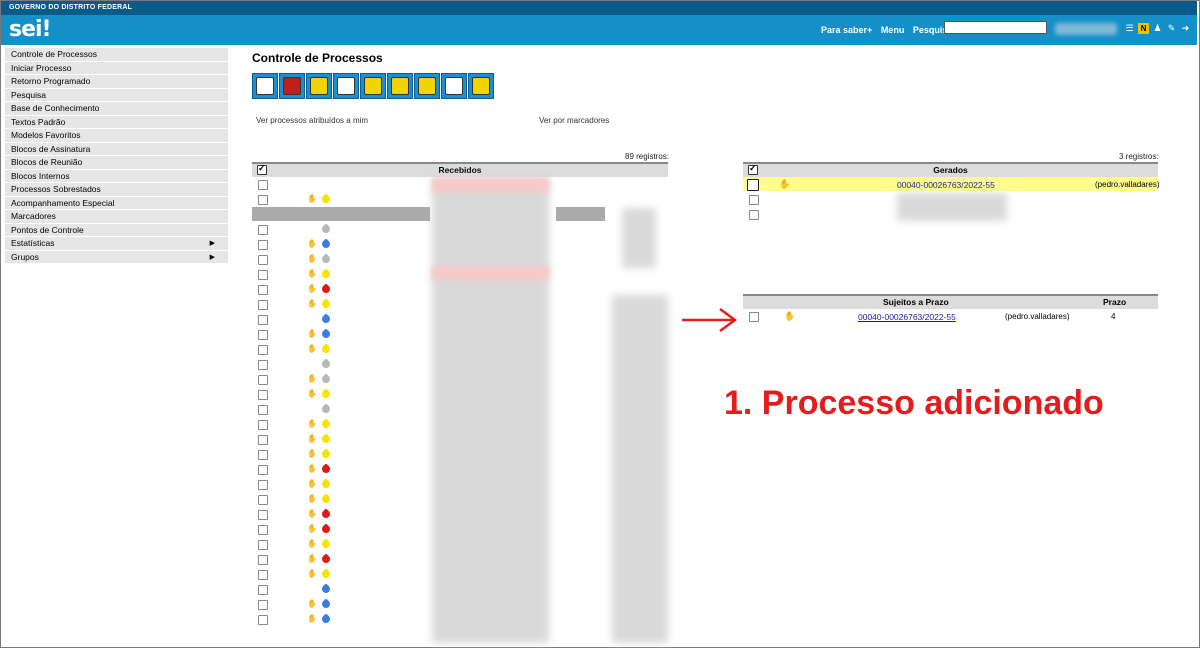 The image size is (1200, 648). I want to click on deadline-header-subjects: Sujeitos a Prazo, so click(916, 302).